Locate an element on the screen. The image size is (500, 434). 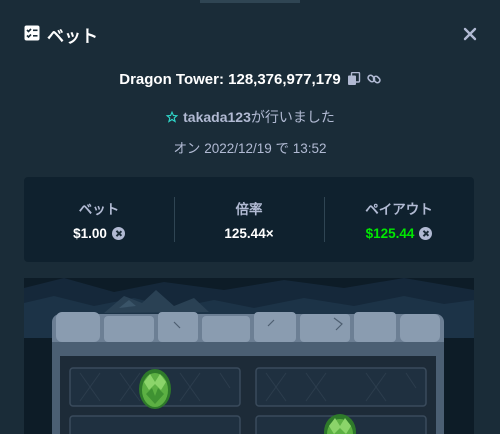
stat-multiplier-value: 125.44× is located at coordinates (249, 233).